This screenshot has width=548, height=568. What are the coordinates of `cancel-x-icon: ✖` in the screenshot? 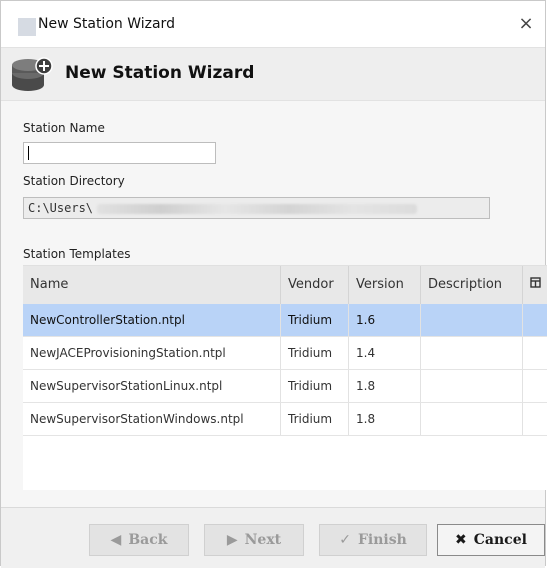 It's located at (461, 540).